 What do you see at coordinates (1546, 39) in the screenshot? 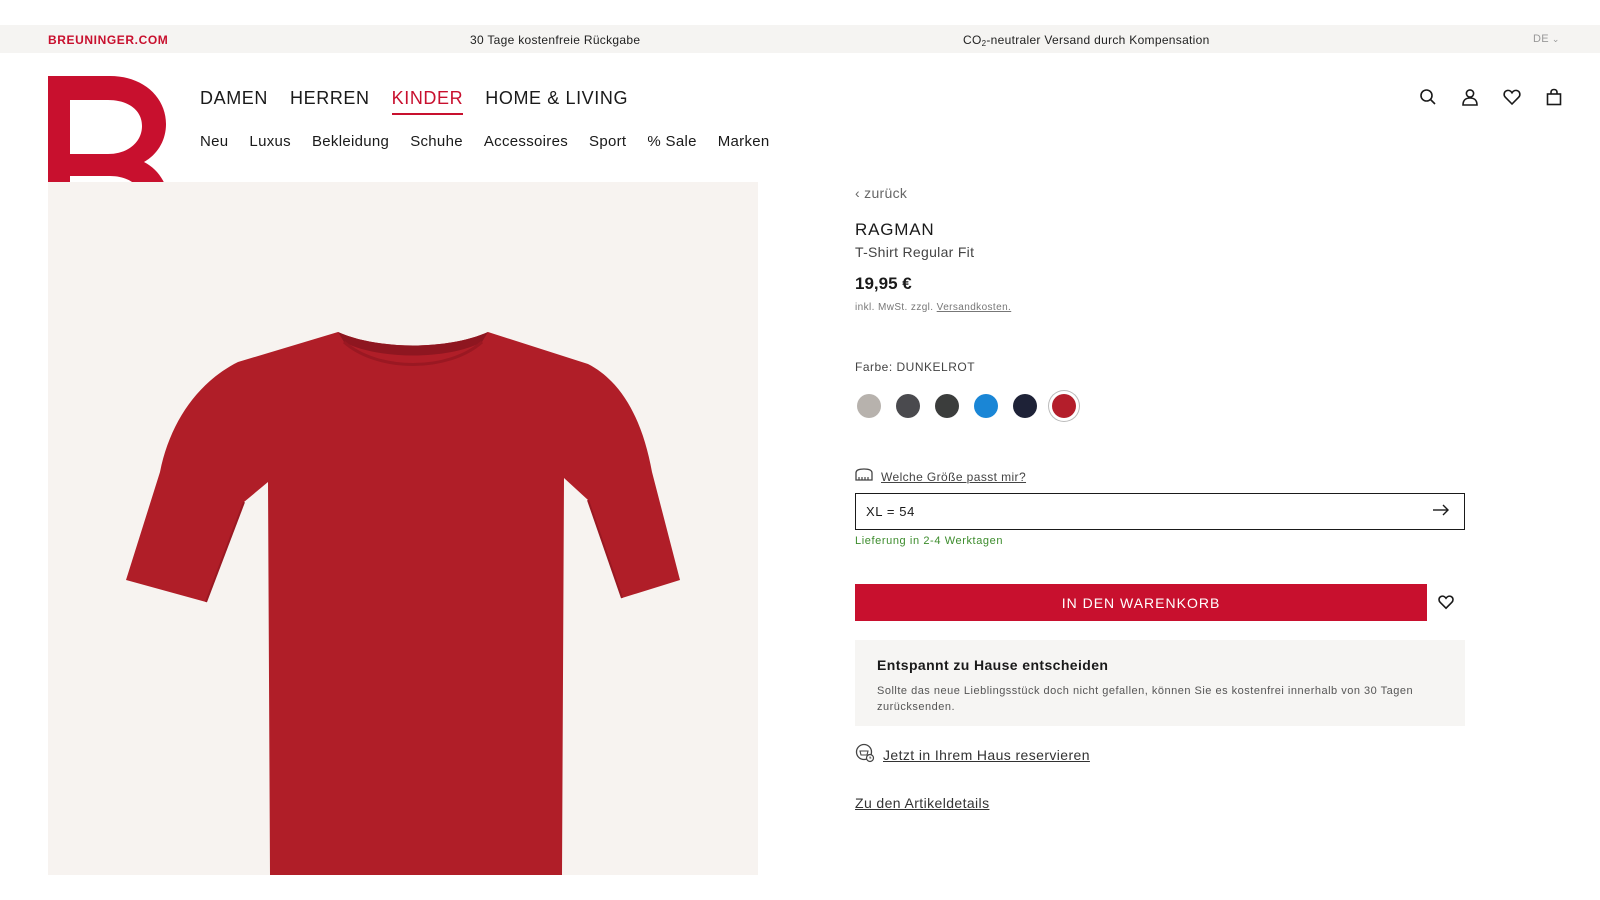
I see `language-selector: DE ⌄` at bounding box center [1546, 39].